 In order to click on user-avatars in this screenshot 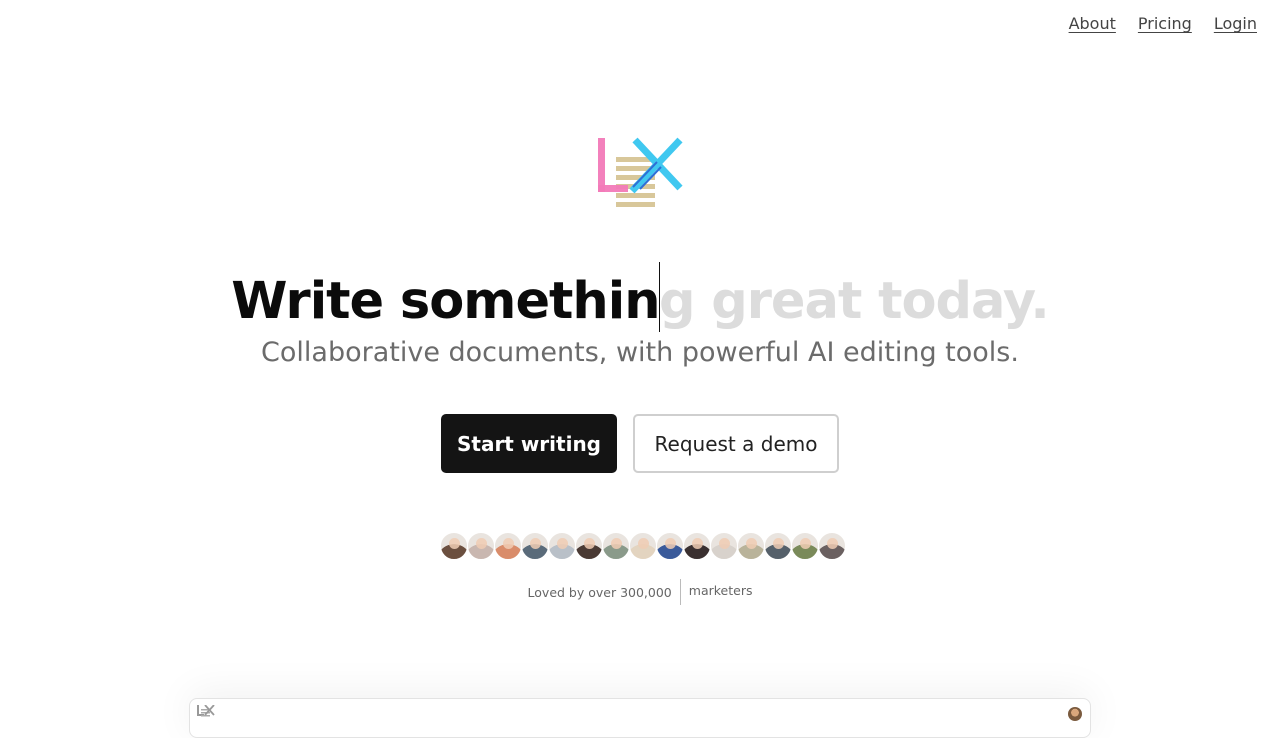, I will do `click(643, 546)`.